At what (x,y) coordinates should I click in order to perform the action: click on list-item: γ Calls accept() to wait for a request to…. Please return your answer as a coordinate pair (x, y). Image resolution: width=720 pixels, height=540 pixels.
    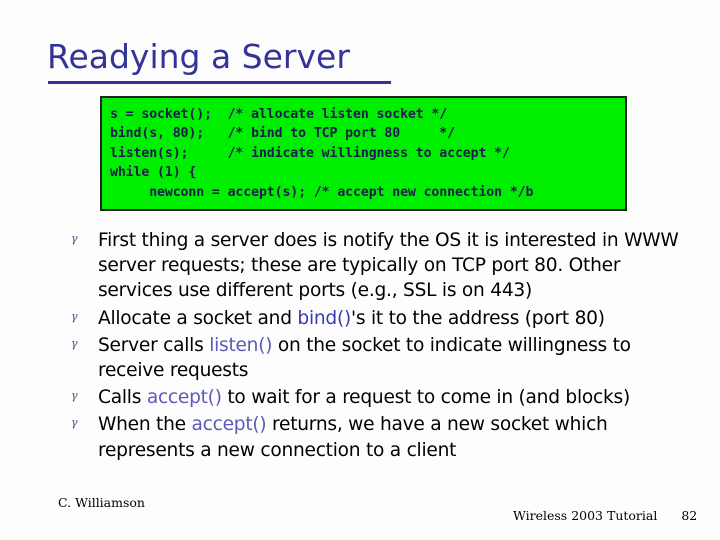
    Looking at the image, I should click on (377, 397).